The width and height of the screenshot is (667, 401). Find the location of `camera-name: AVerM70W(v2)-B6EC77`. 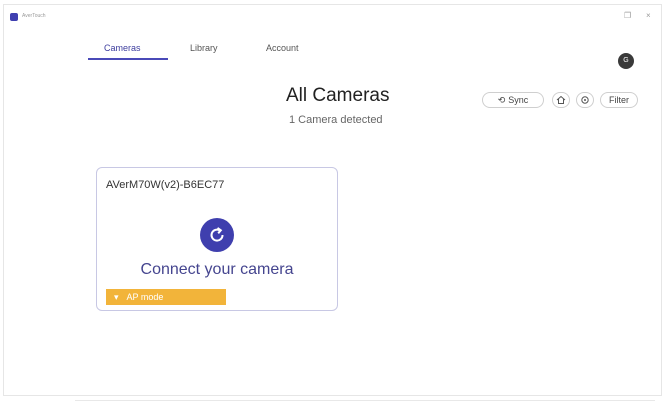

camera-name: AVerM70W(v2)-B6EC77 is located at coordinates (165, 185).